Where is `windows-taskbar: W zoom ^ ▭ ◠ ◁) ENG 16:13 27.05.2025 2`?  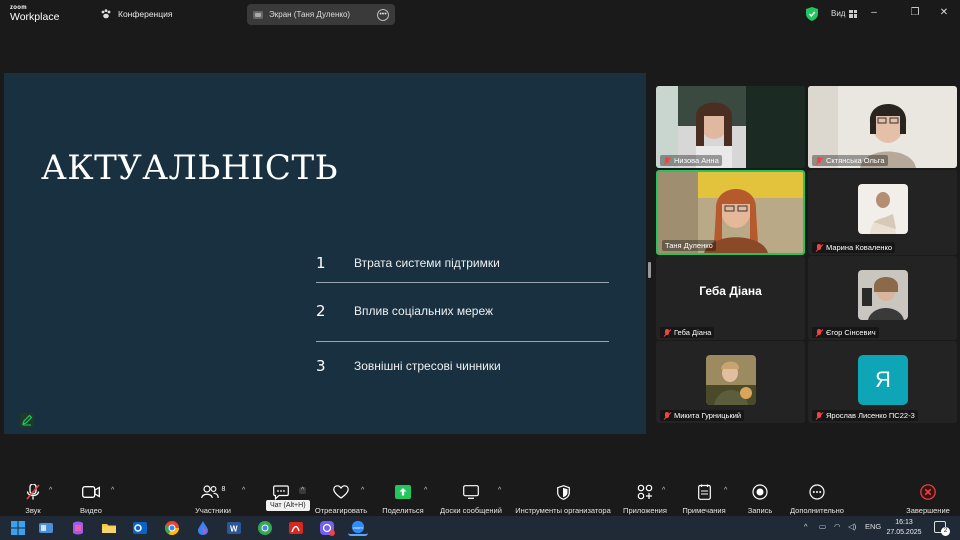
windows-taskbar: W zoom ^ ▭ ◠ ◁) ENG 16:13 27.05.2025 2 is located at coordinates (480, 528).